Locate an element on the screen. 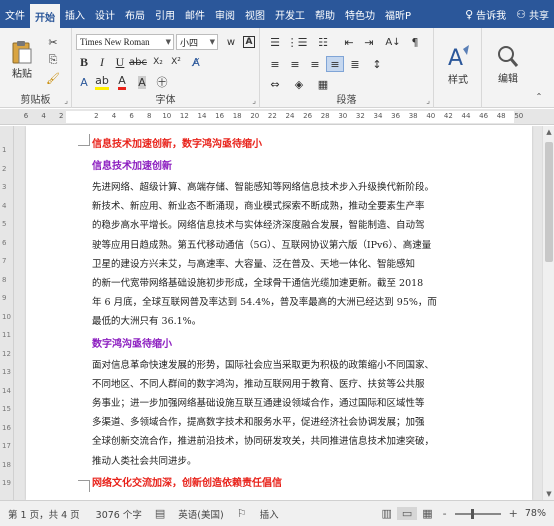  tab-review: 审阅 is located at coordinates (225, 14).